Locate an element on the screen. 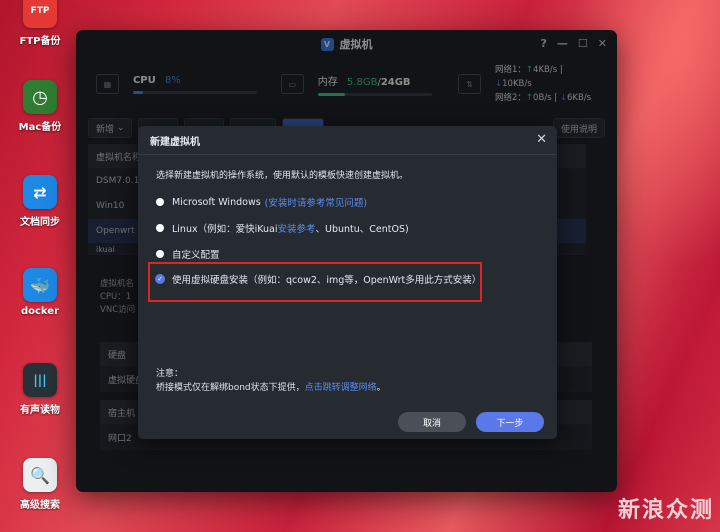  search-icon: 🔍 is located at coordinates (40, 475).